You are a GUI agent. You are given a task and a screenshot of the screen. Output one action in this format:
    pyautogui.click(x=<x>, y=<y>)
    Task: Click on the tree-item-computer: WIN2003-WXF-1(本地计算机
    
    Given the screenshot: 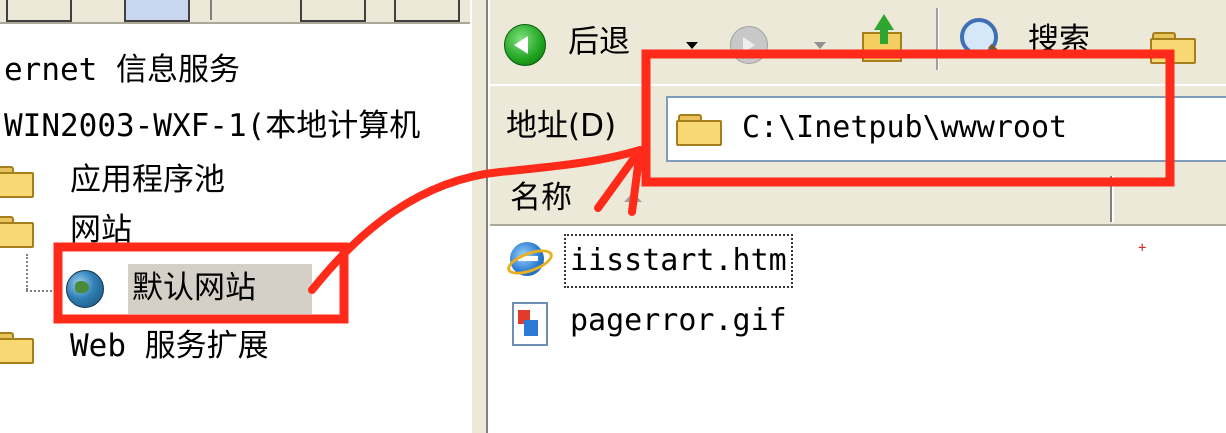 What is the action you would take?
    pyautogui.click(x=212, y=126)
    